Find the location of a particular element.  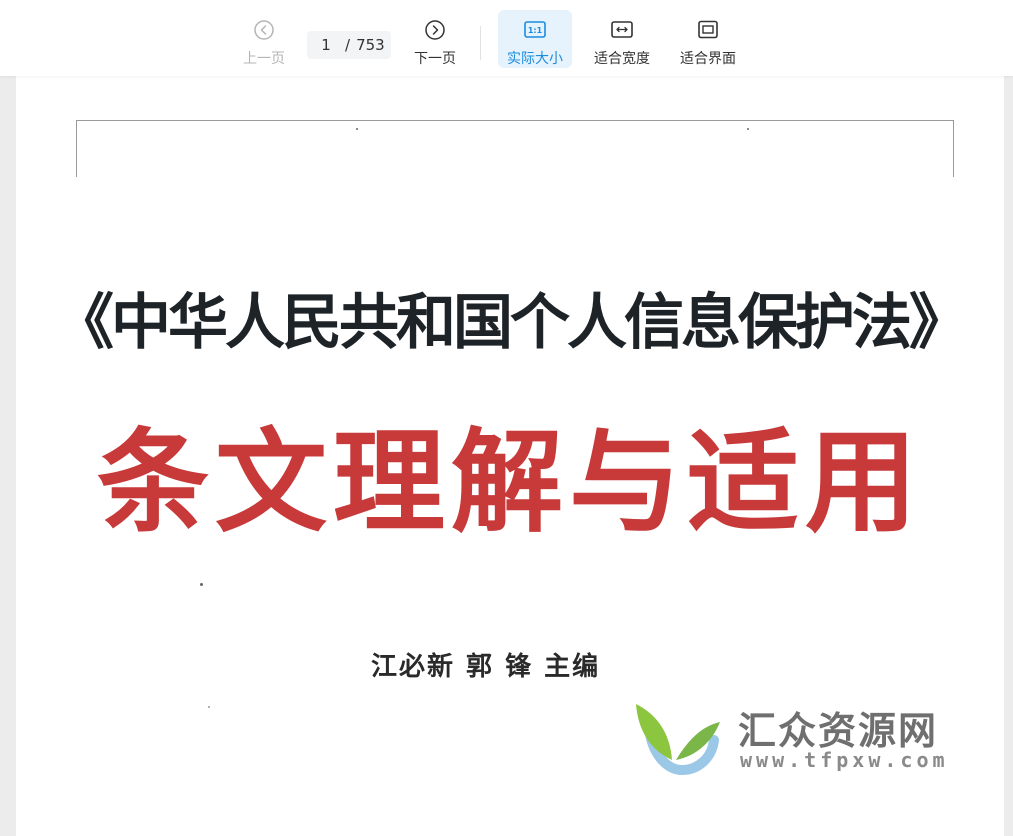

book-authors: 江必新 郭 锋 主编 is located at coordinates (486, 667).